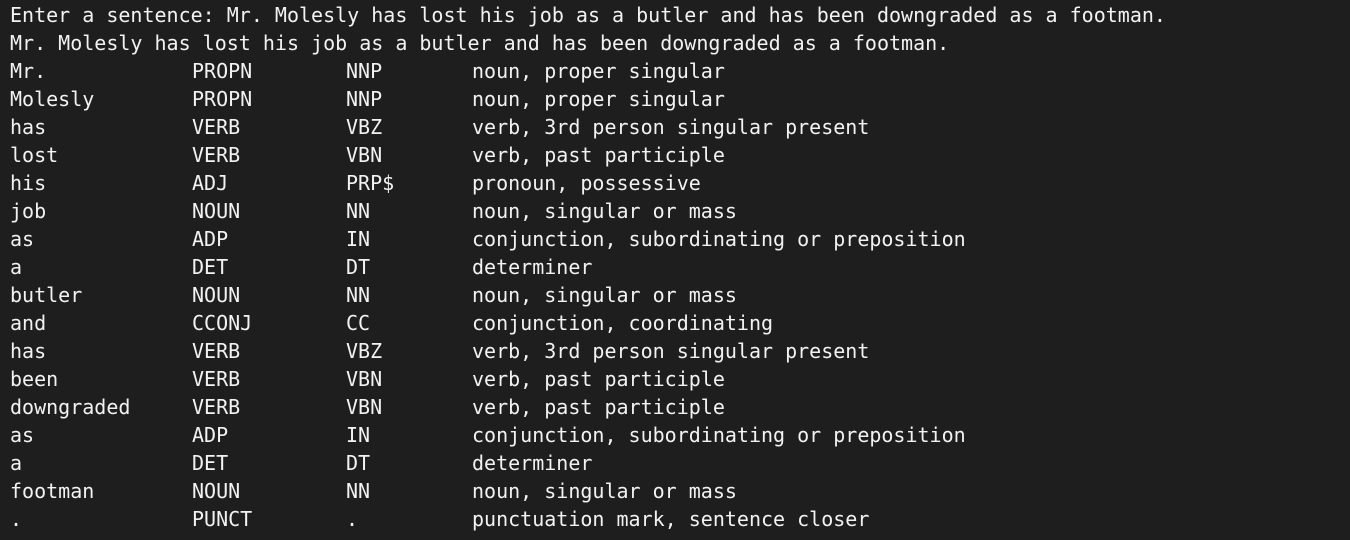 Image resolution: width=1350 pixels, height=540 pixels. Describe the element at coordinates (46, 295) in the screenshot. I see `token-cell: butler` at that location.